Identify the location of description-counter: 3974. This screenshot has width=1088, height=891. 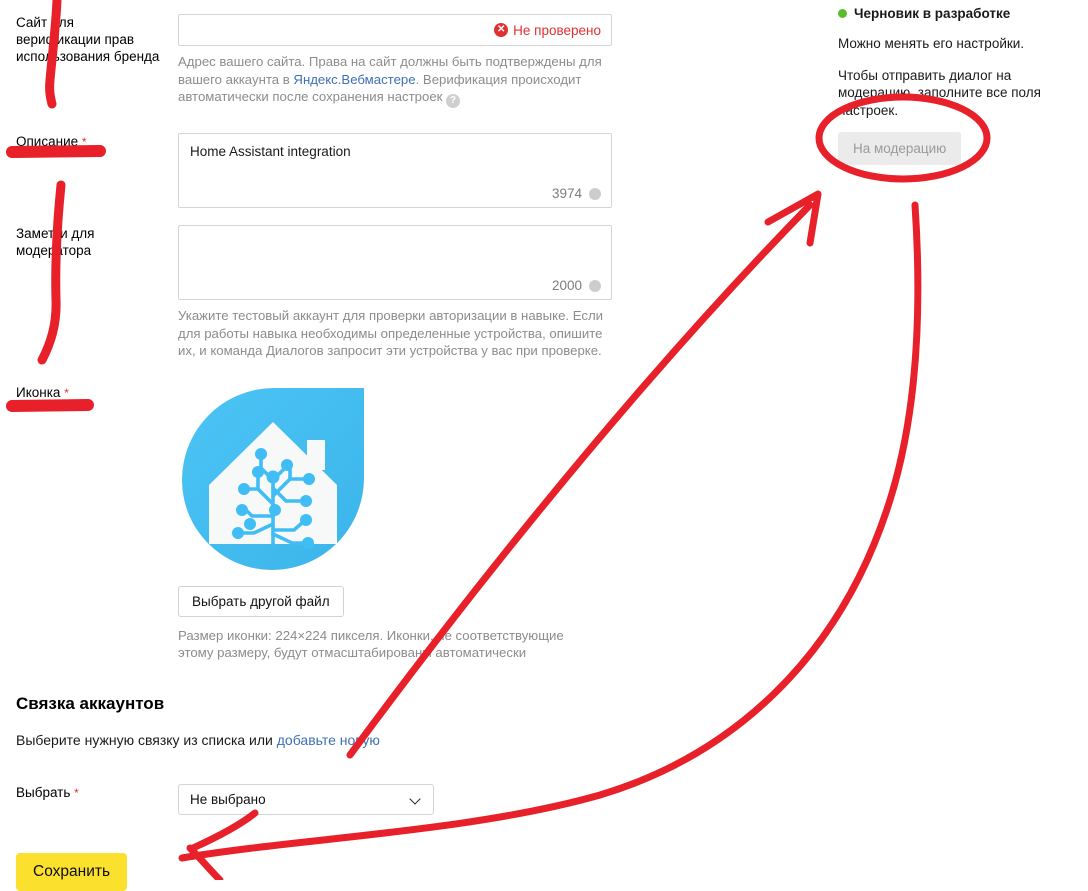
(576, 193).